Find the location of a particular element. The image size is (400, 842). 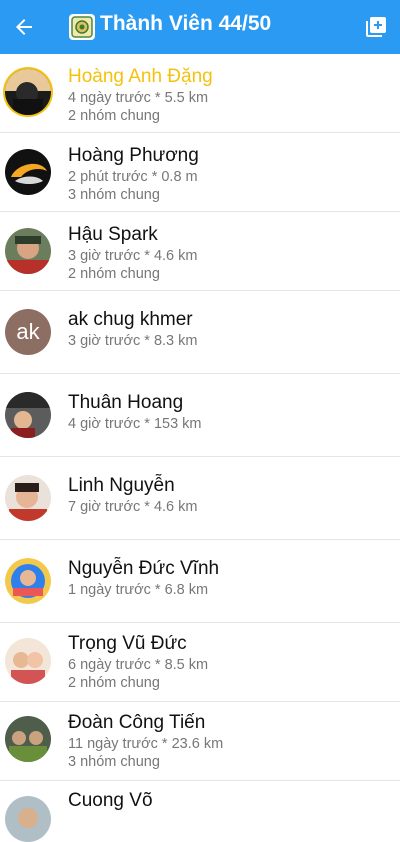

member-activity: 4 ngày trước * 5.5 km is located at coordinates (138, 98).